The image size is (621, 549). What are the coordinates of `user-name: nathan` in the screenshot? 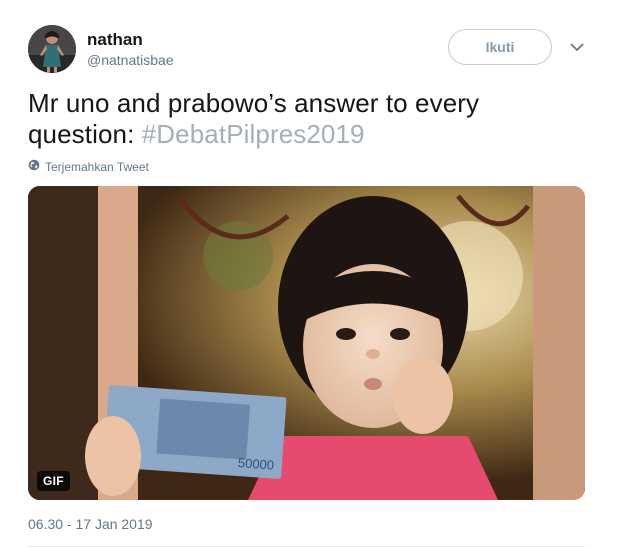 It's located at (115, 40).